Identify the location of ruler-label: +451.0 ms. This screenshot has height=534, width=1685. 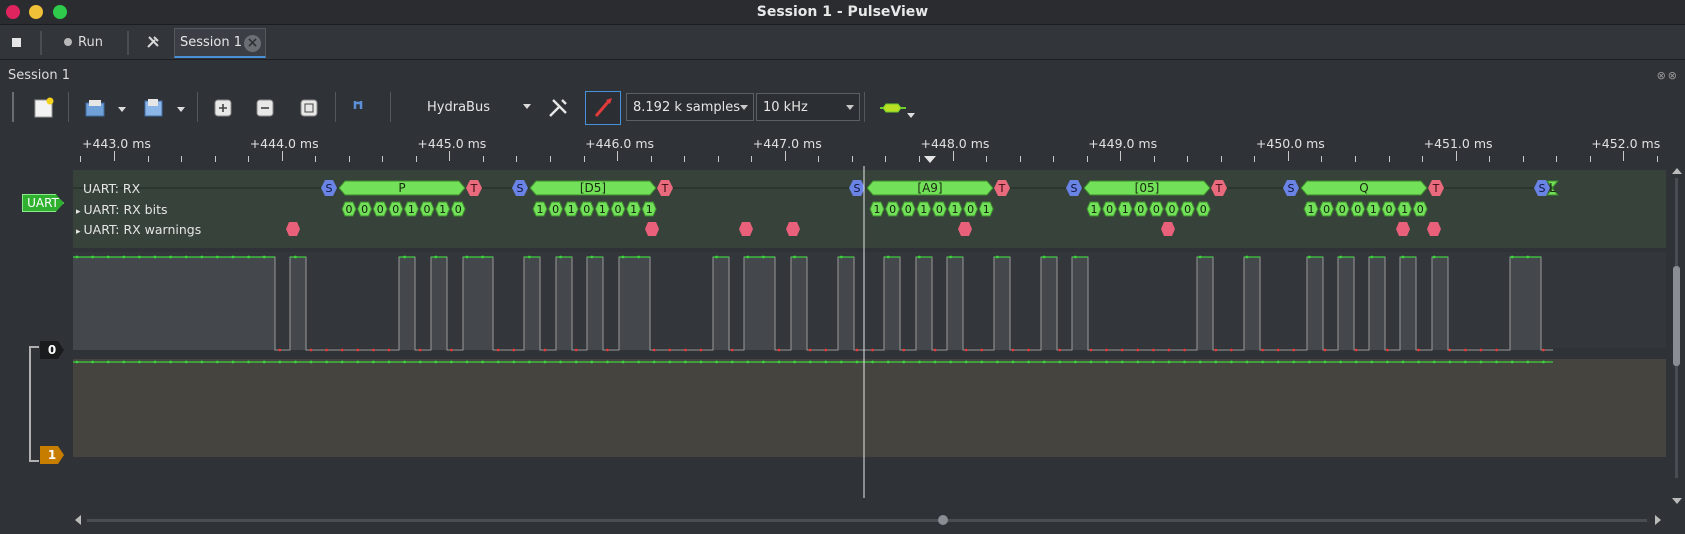
(1458, 143).